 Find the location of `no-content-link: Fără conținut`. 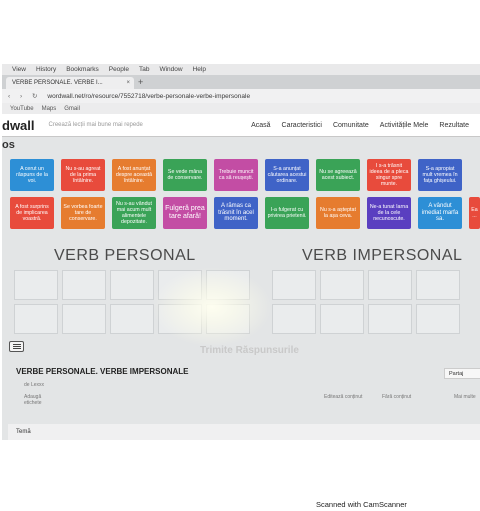

no-content-link: Fără conținut is located at coordinates (396, 397).